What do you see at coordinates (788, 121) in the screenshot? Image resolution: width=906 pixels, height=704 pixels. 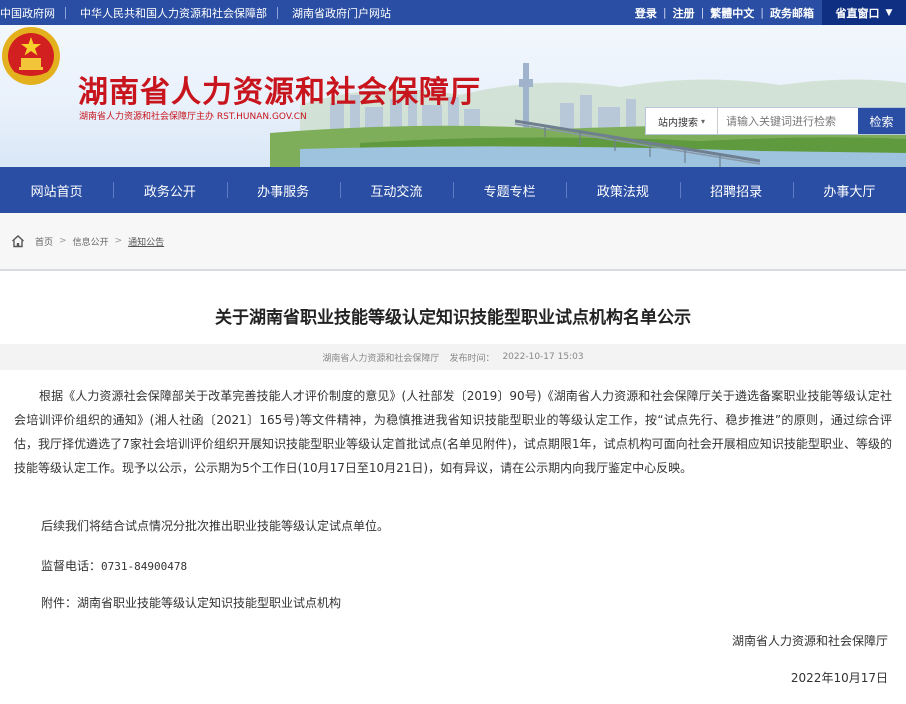 I see `search-input` at bounding box center [788, 121].